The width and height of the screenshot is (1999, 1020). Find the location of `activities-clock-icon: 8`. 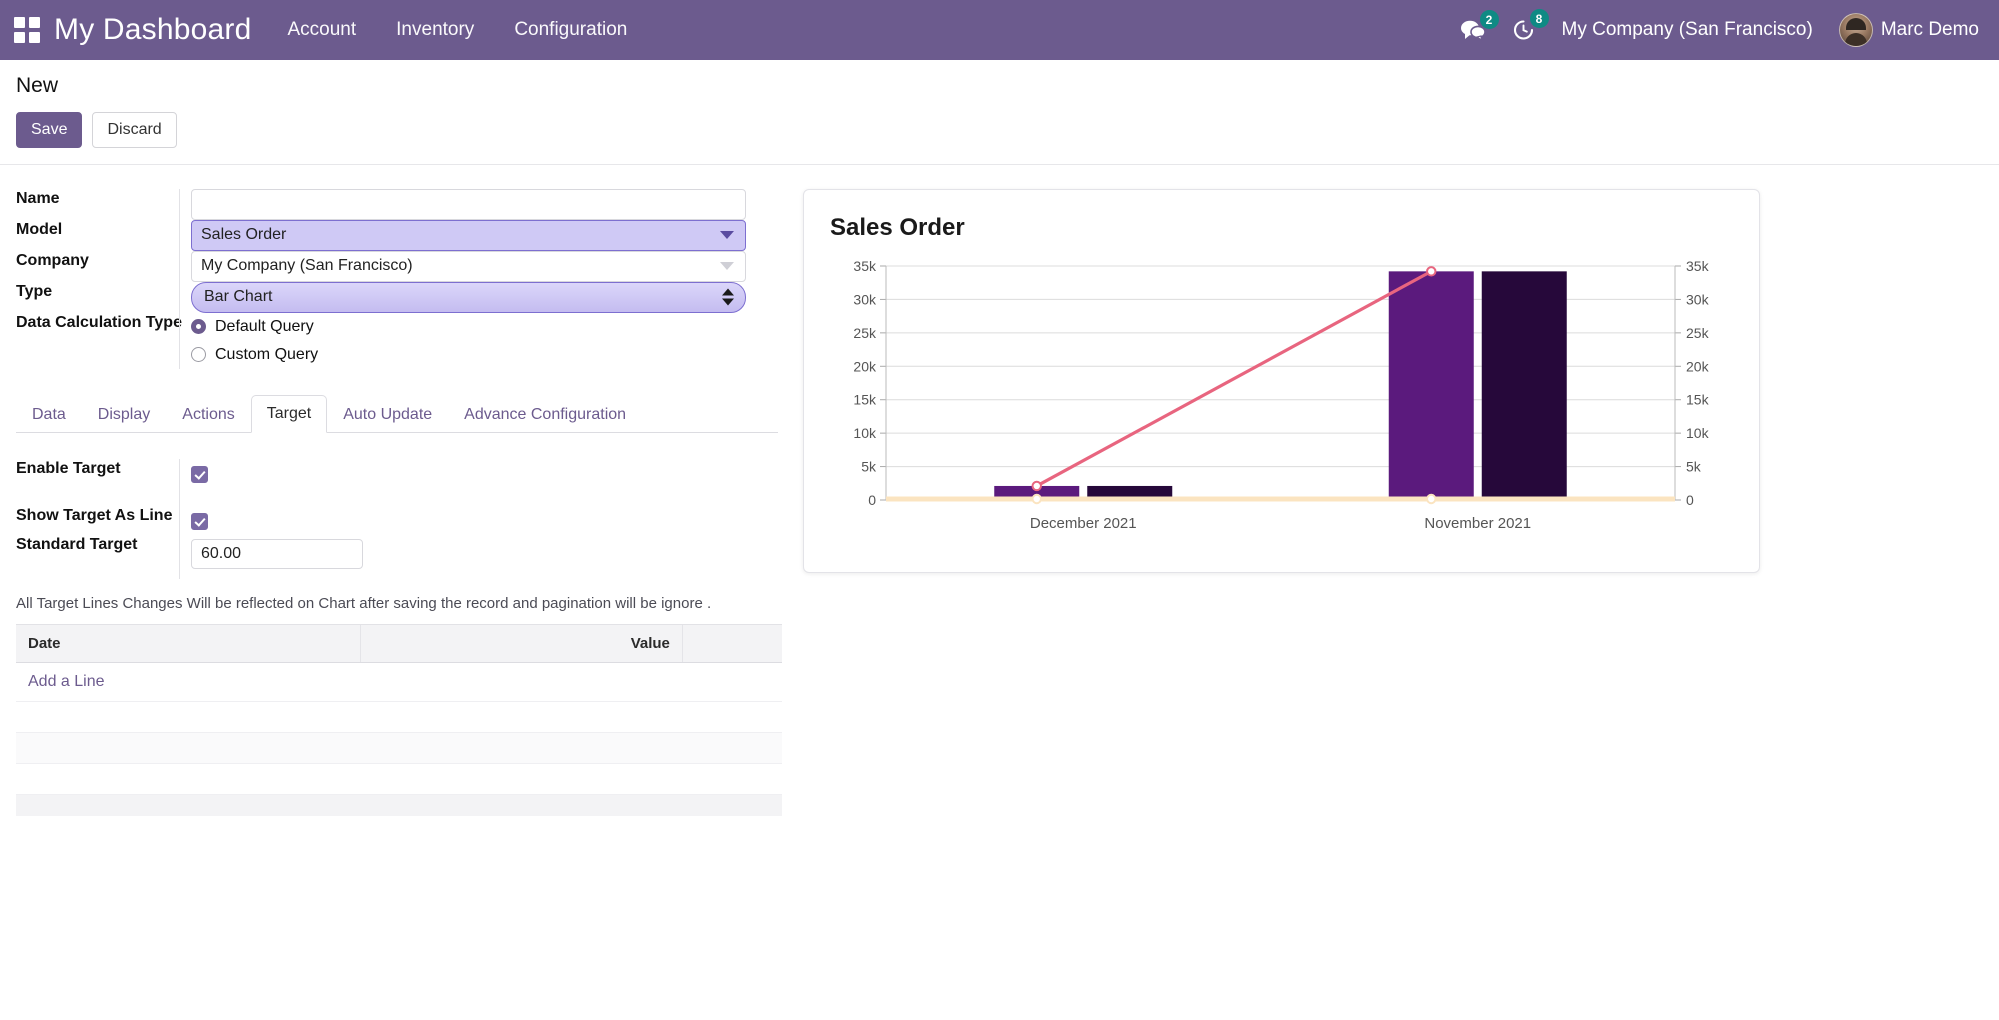

activities-clock-icon: 8 is located at coordinates (1530, 25).